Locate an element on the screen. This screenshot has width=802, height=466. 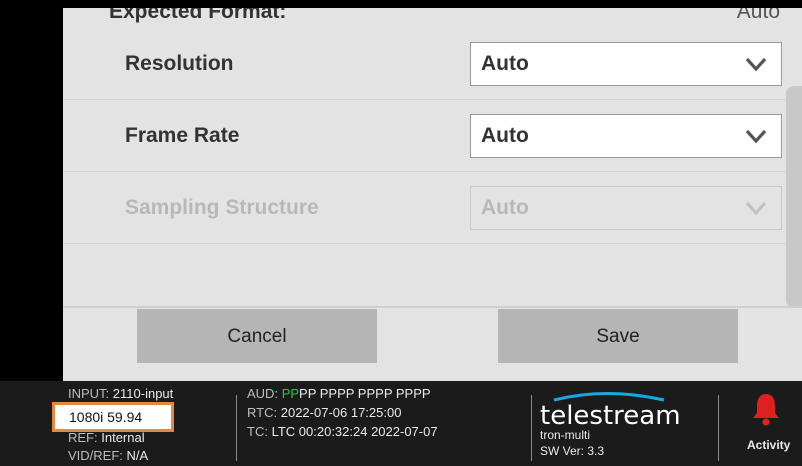
expected-format-row: Expected Format: Auto is located at coordinates (432, 19).